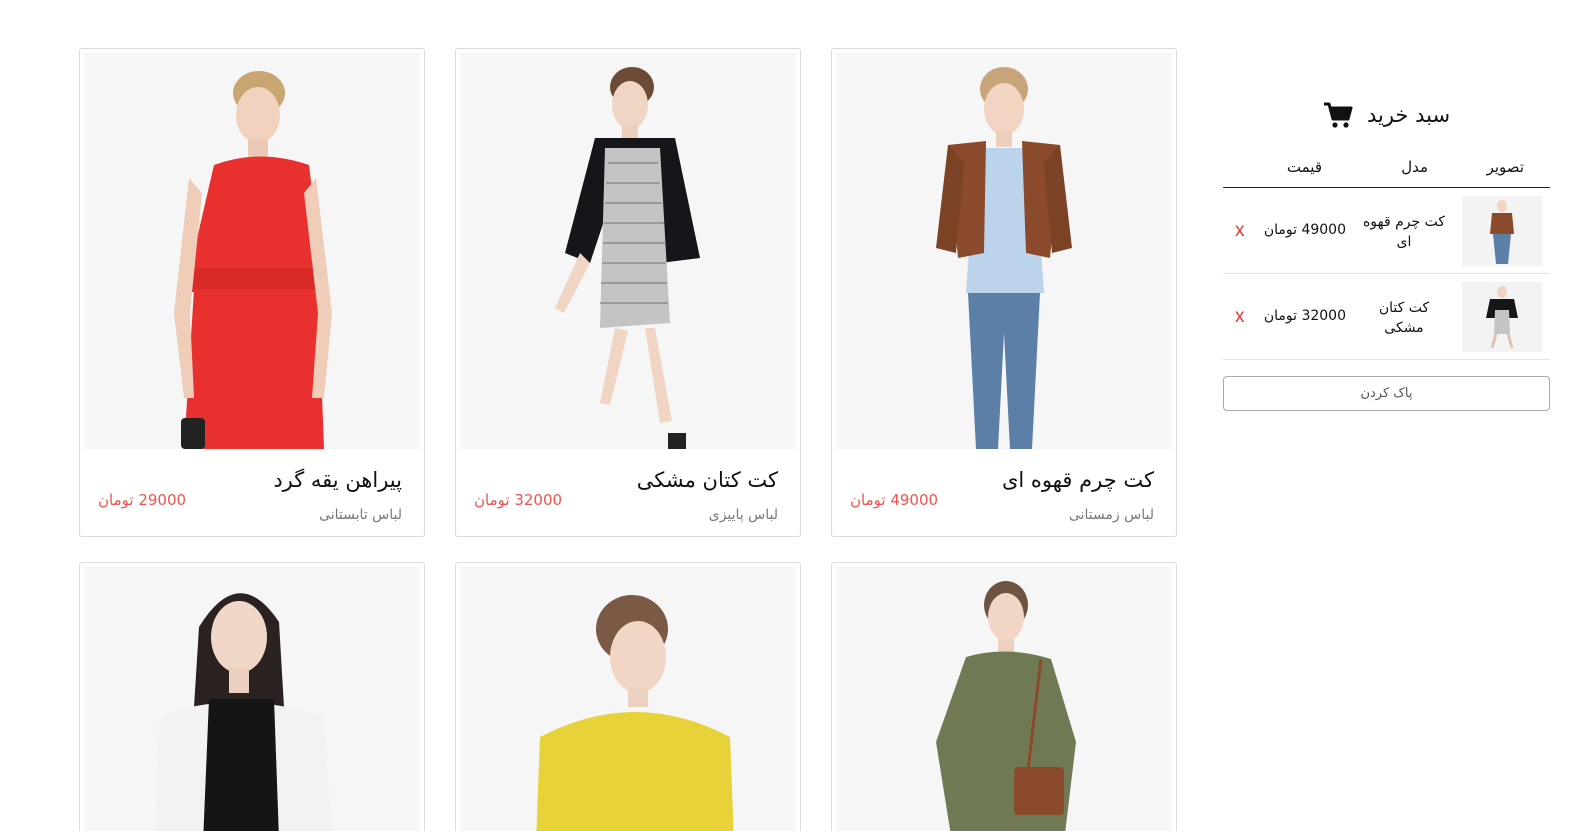 The width and height of the screenshot is (1585, 831). Describe the element at coordinates (894, 500) in the screenshot. I see `product-price: 49000 تومان` at that location.